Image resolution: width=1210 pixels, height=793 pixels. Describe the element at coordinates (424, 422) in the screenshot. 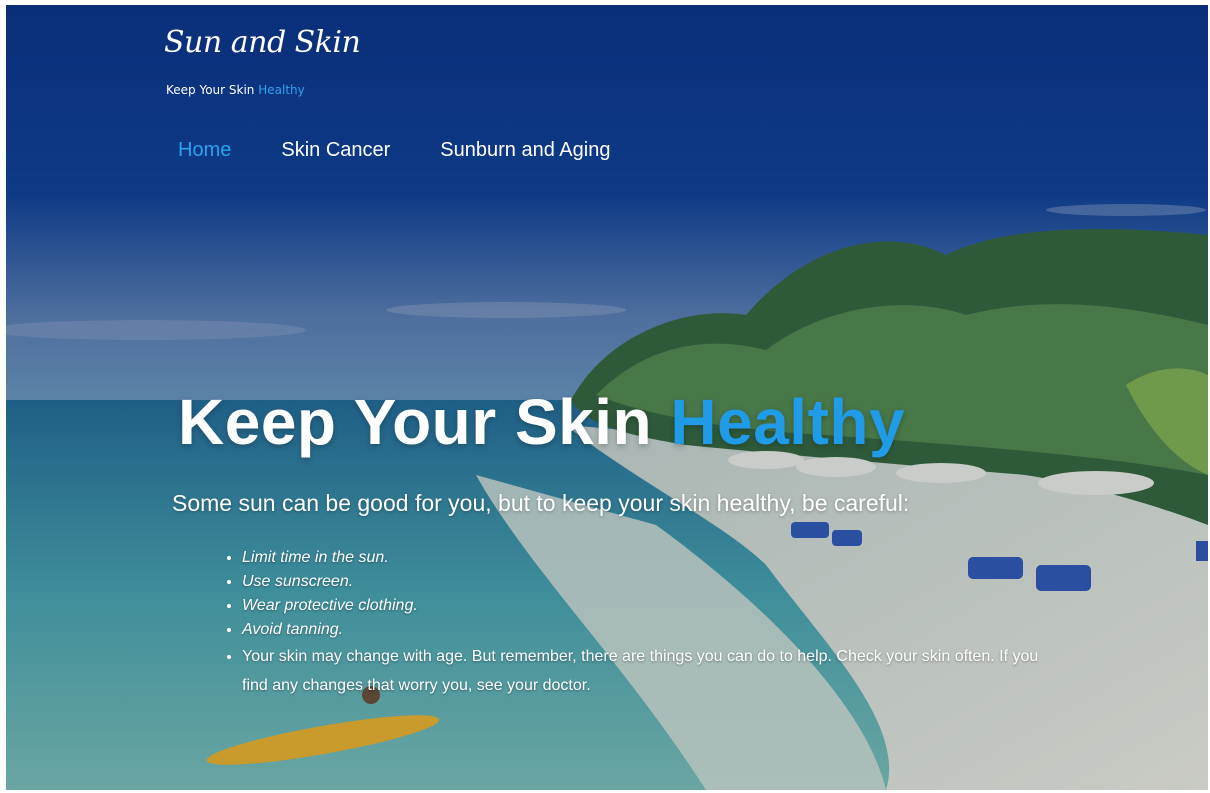

I see `hero-title-main: Keep Your Skin` at that location.